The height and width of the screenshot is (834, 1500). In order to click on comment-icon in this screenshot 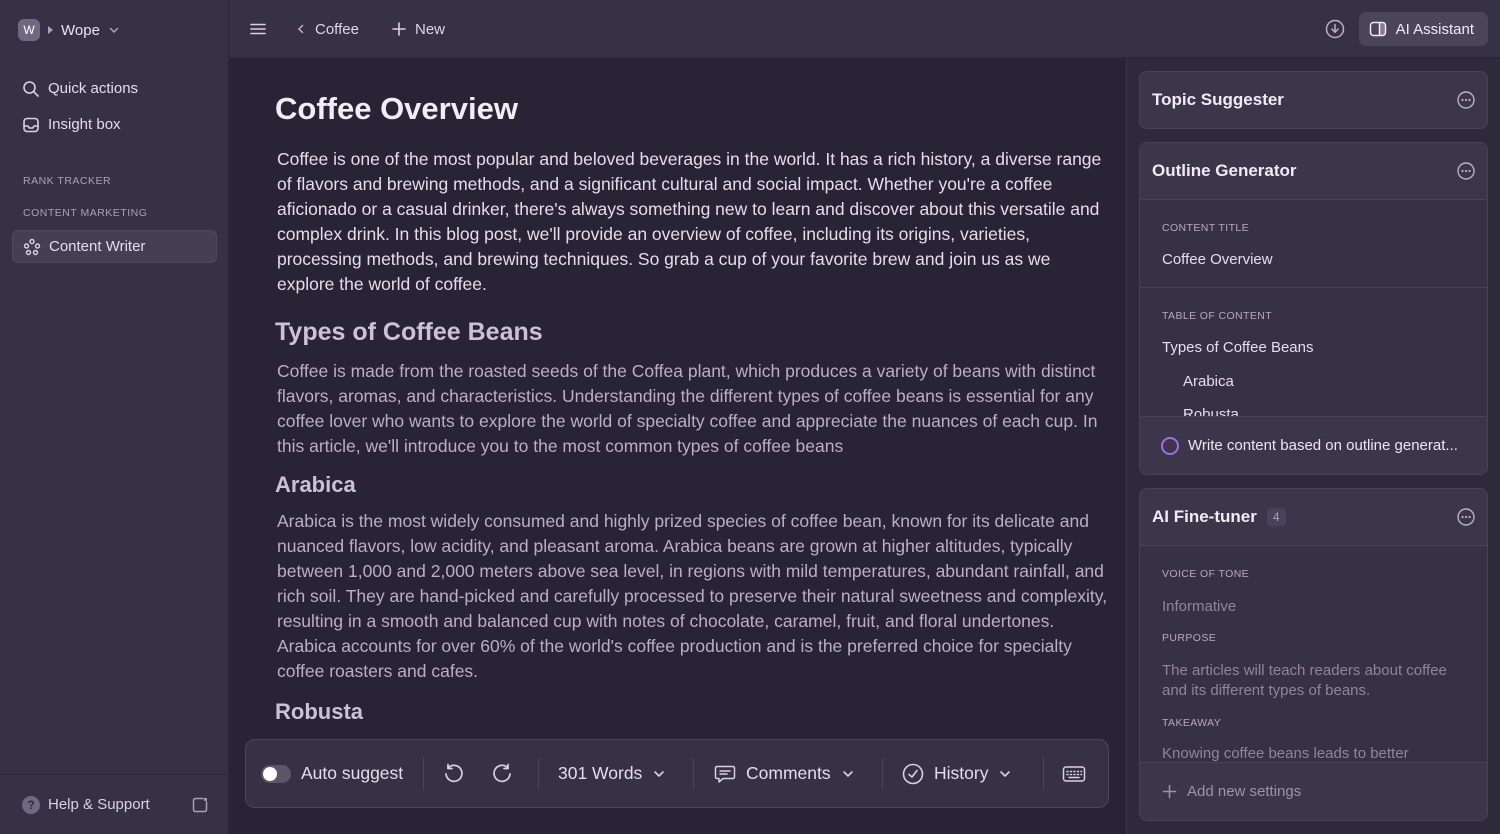, I will do `click(725, 774)`.